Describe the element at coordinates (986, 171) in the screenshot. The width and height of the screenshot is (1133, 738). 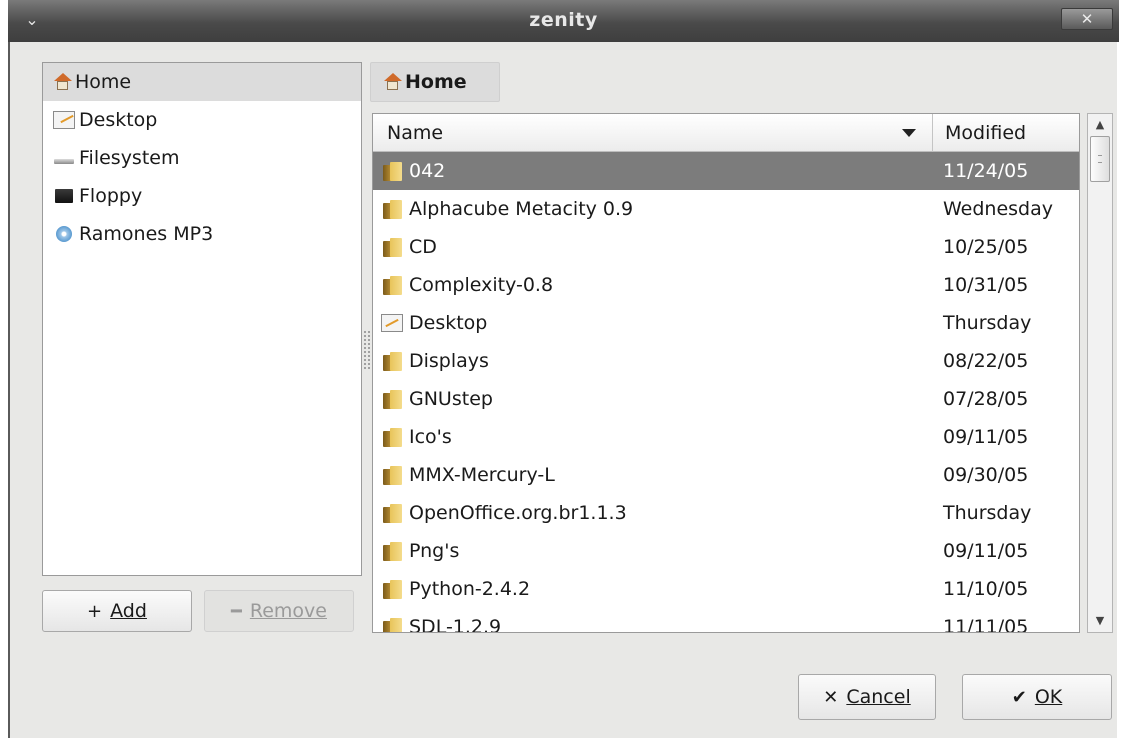
I see `file-modified: 11/24/05` at that location.